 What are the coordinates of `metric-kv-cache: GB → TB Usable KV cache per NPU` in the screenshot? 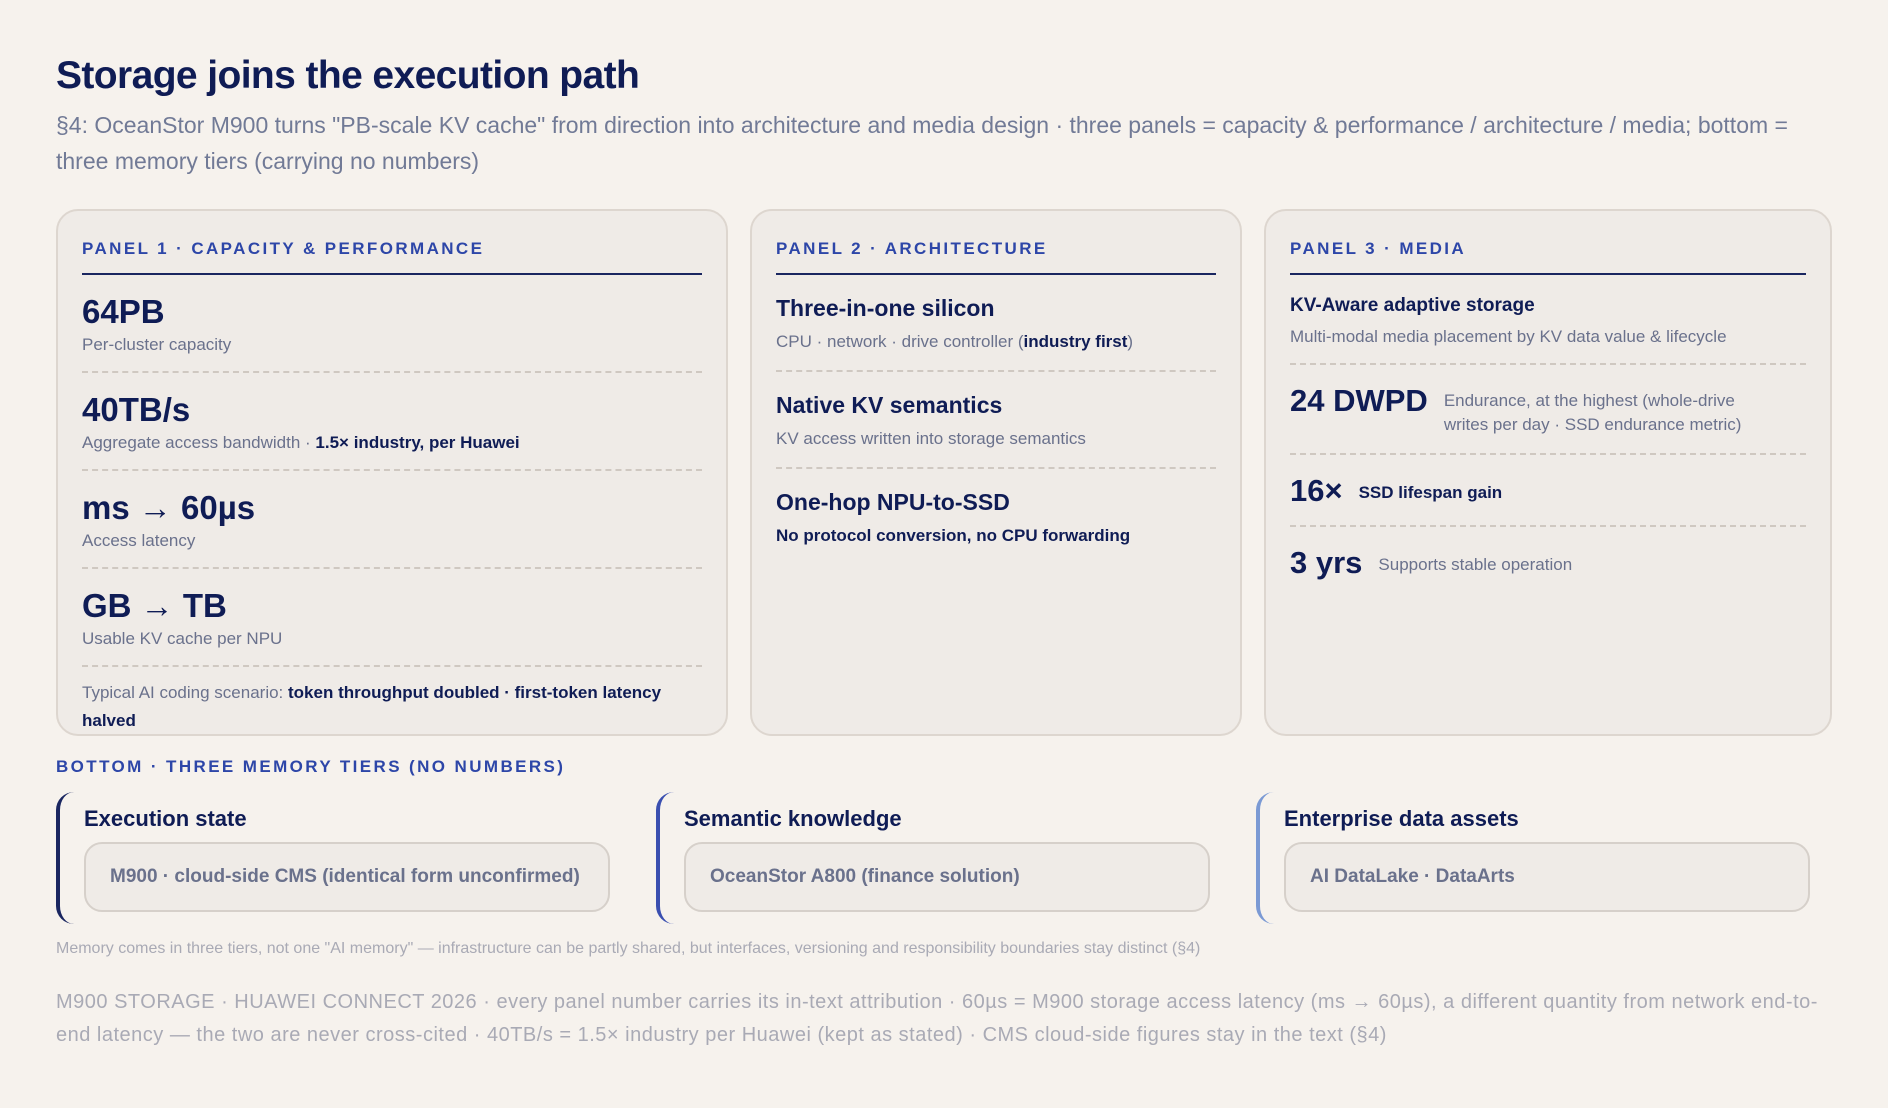 It's located at (392, 618).